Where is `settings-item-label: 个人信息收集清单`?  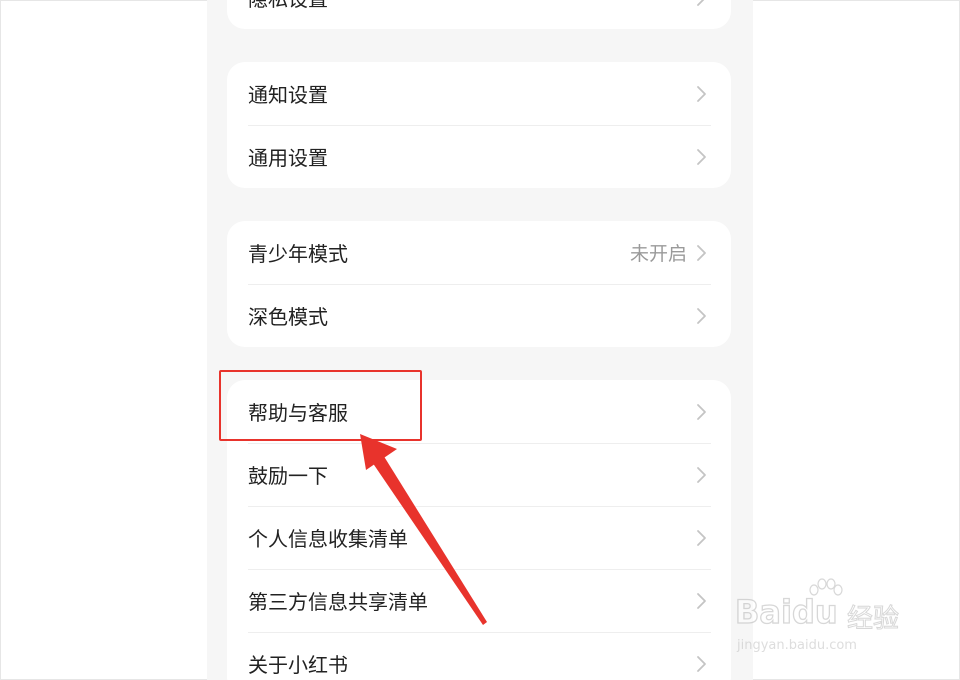
settings-item-label: 个人信息收集清单 is located at coordinates (328, 539).